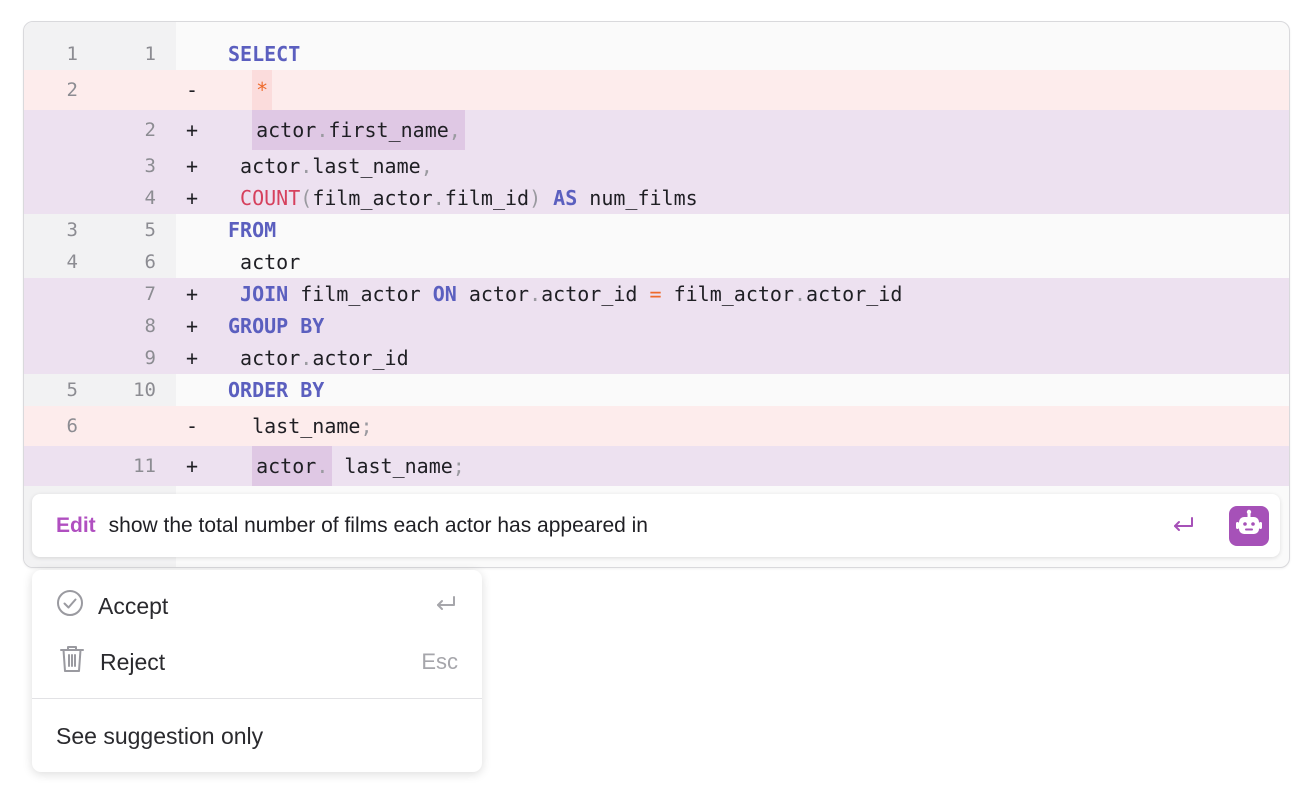  I want to click on code-token: AS, so click(565, 198).